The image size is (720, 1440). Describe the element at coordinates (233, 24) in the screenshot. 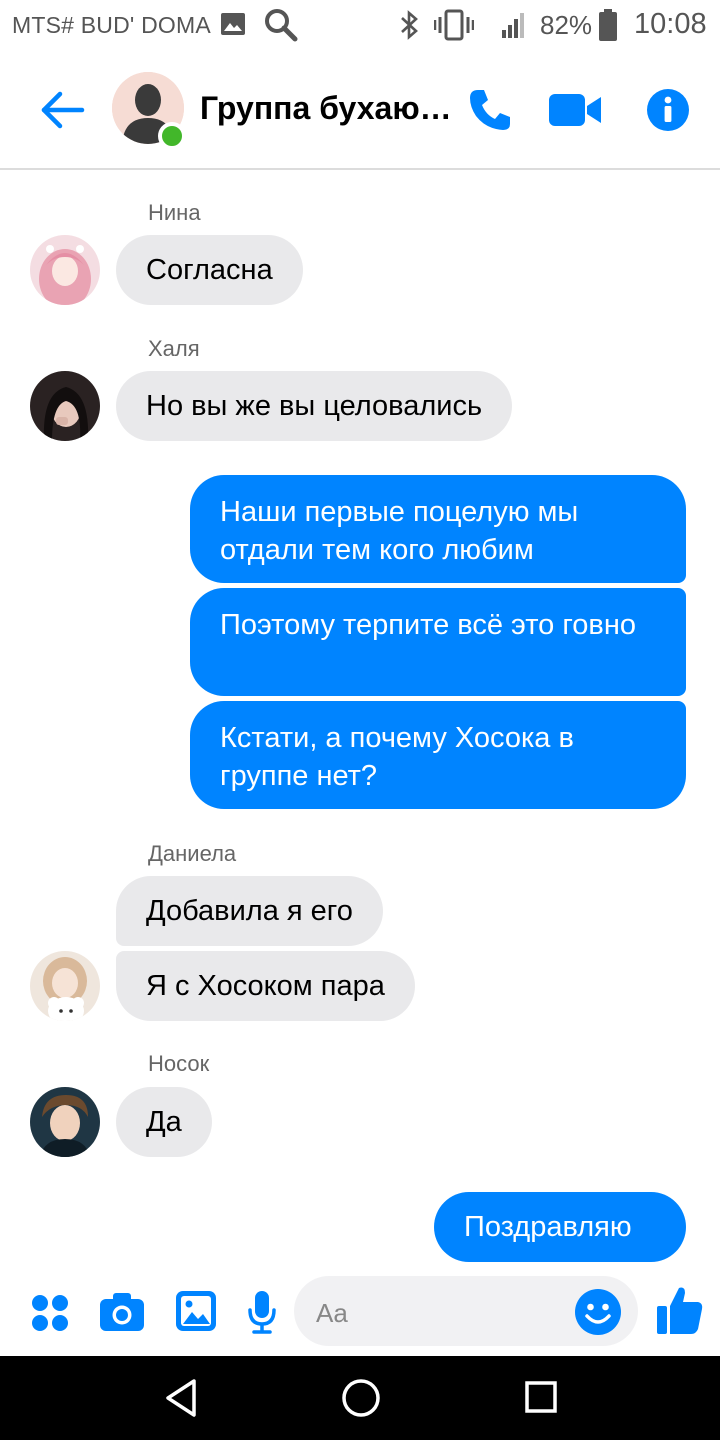

I see `image-notification-icon` at that location.